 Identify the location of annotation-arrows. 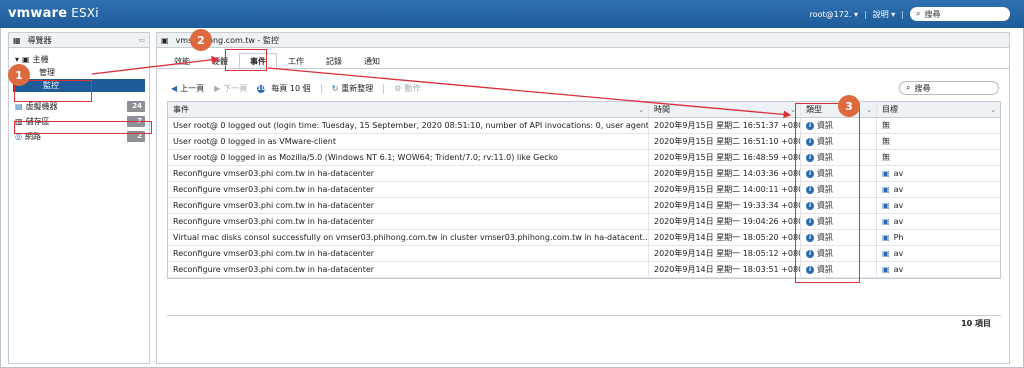
(441, 87).